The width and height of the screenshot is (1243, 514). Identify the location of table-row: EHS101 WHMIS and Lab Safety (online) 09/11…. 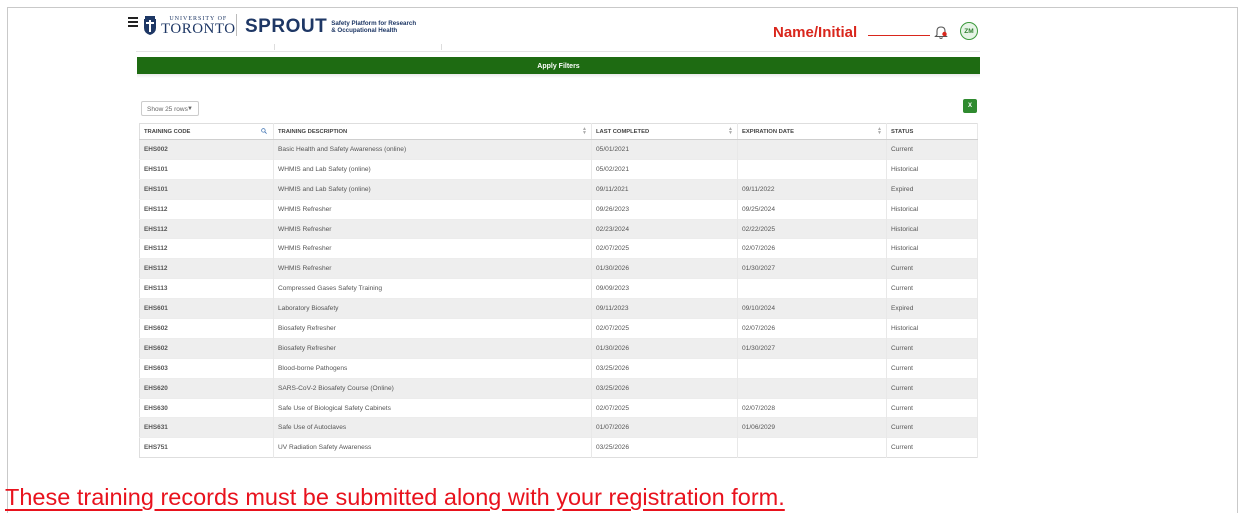
(558, 189).